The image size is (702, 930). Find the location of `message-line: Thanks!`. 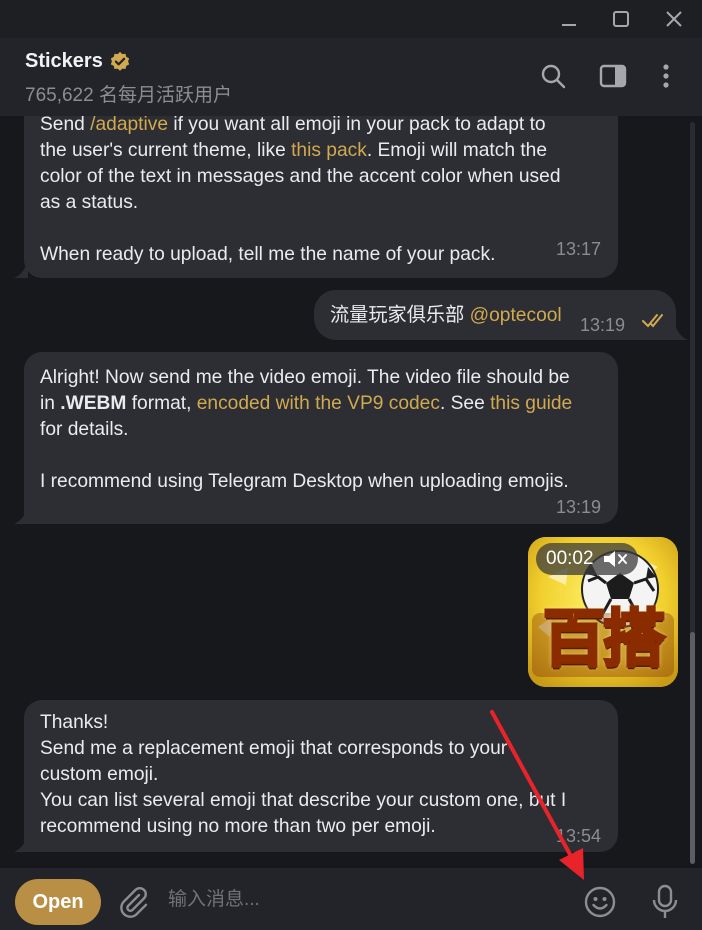

message-line: Thanks! is located at coordinates (74, 722).